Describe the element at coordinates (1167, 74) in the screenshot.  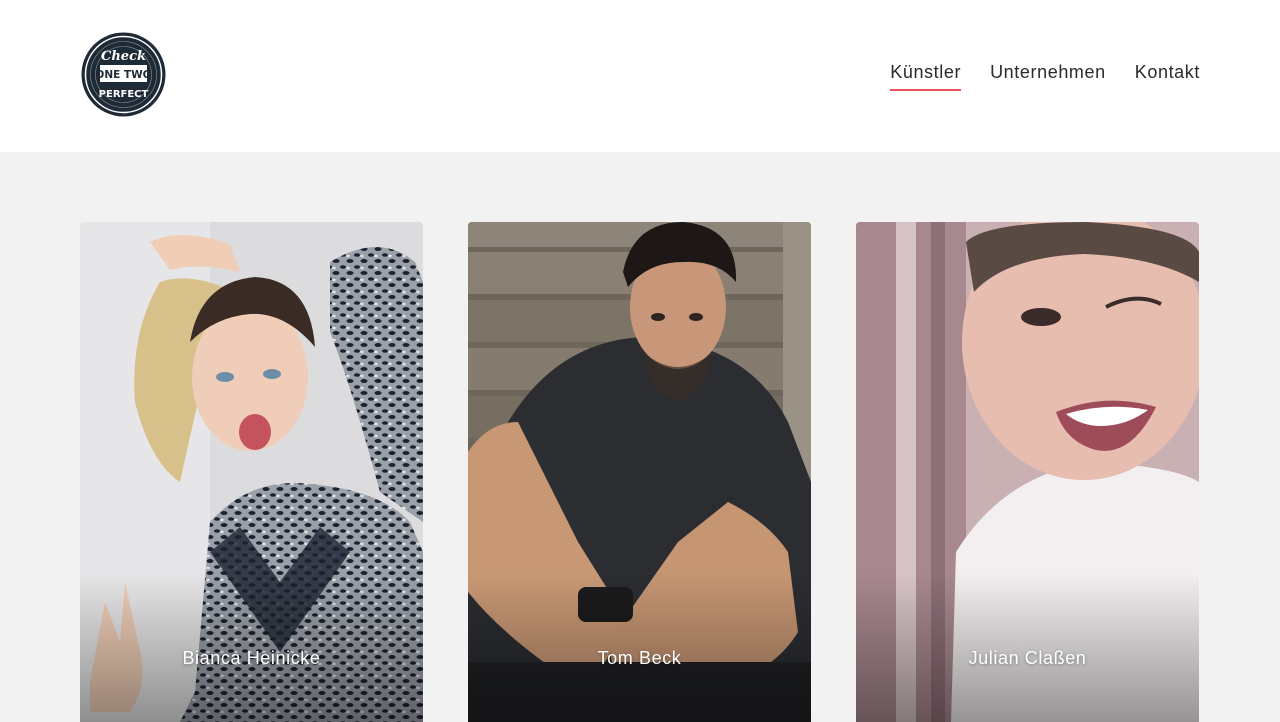
I see `nav-item-kontakt: Kontakt` at that location.